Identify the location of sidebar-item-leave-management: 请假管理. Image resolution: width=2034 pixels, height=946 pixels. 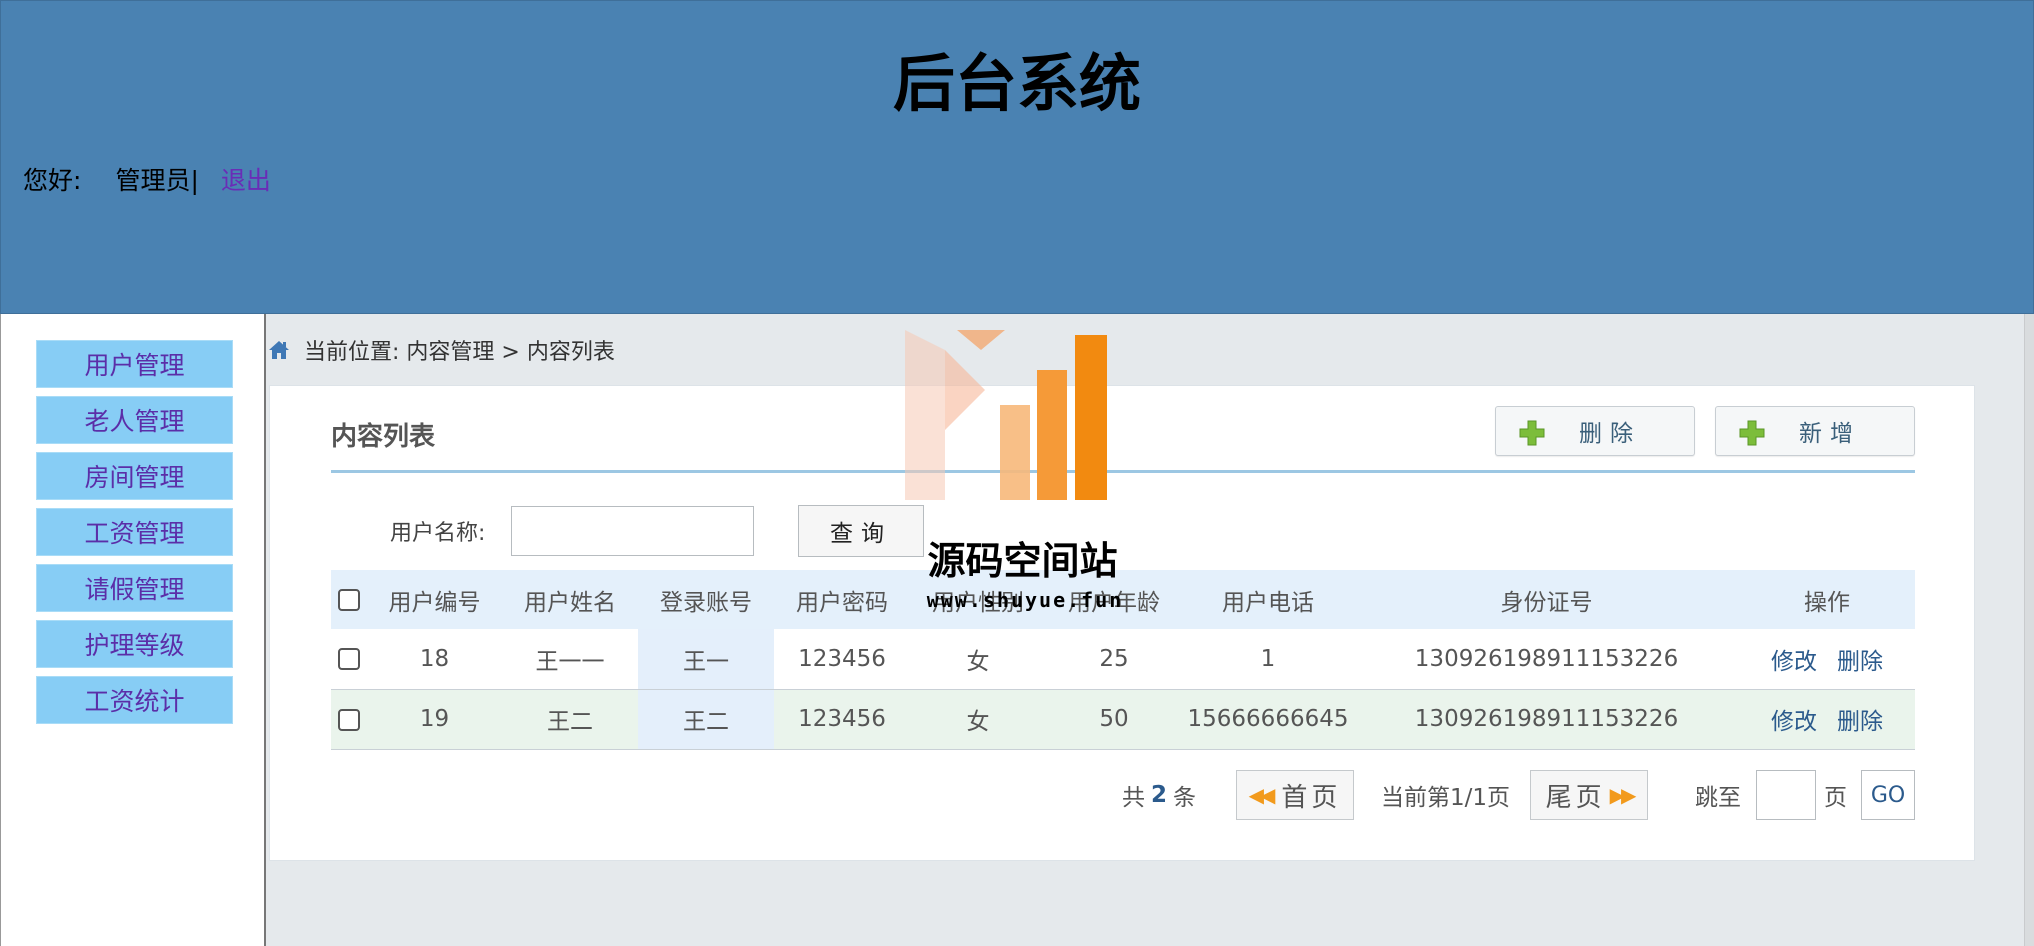
(134, 588).